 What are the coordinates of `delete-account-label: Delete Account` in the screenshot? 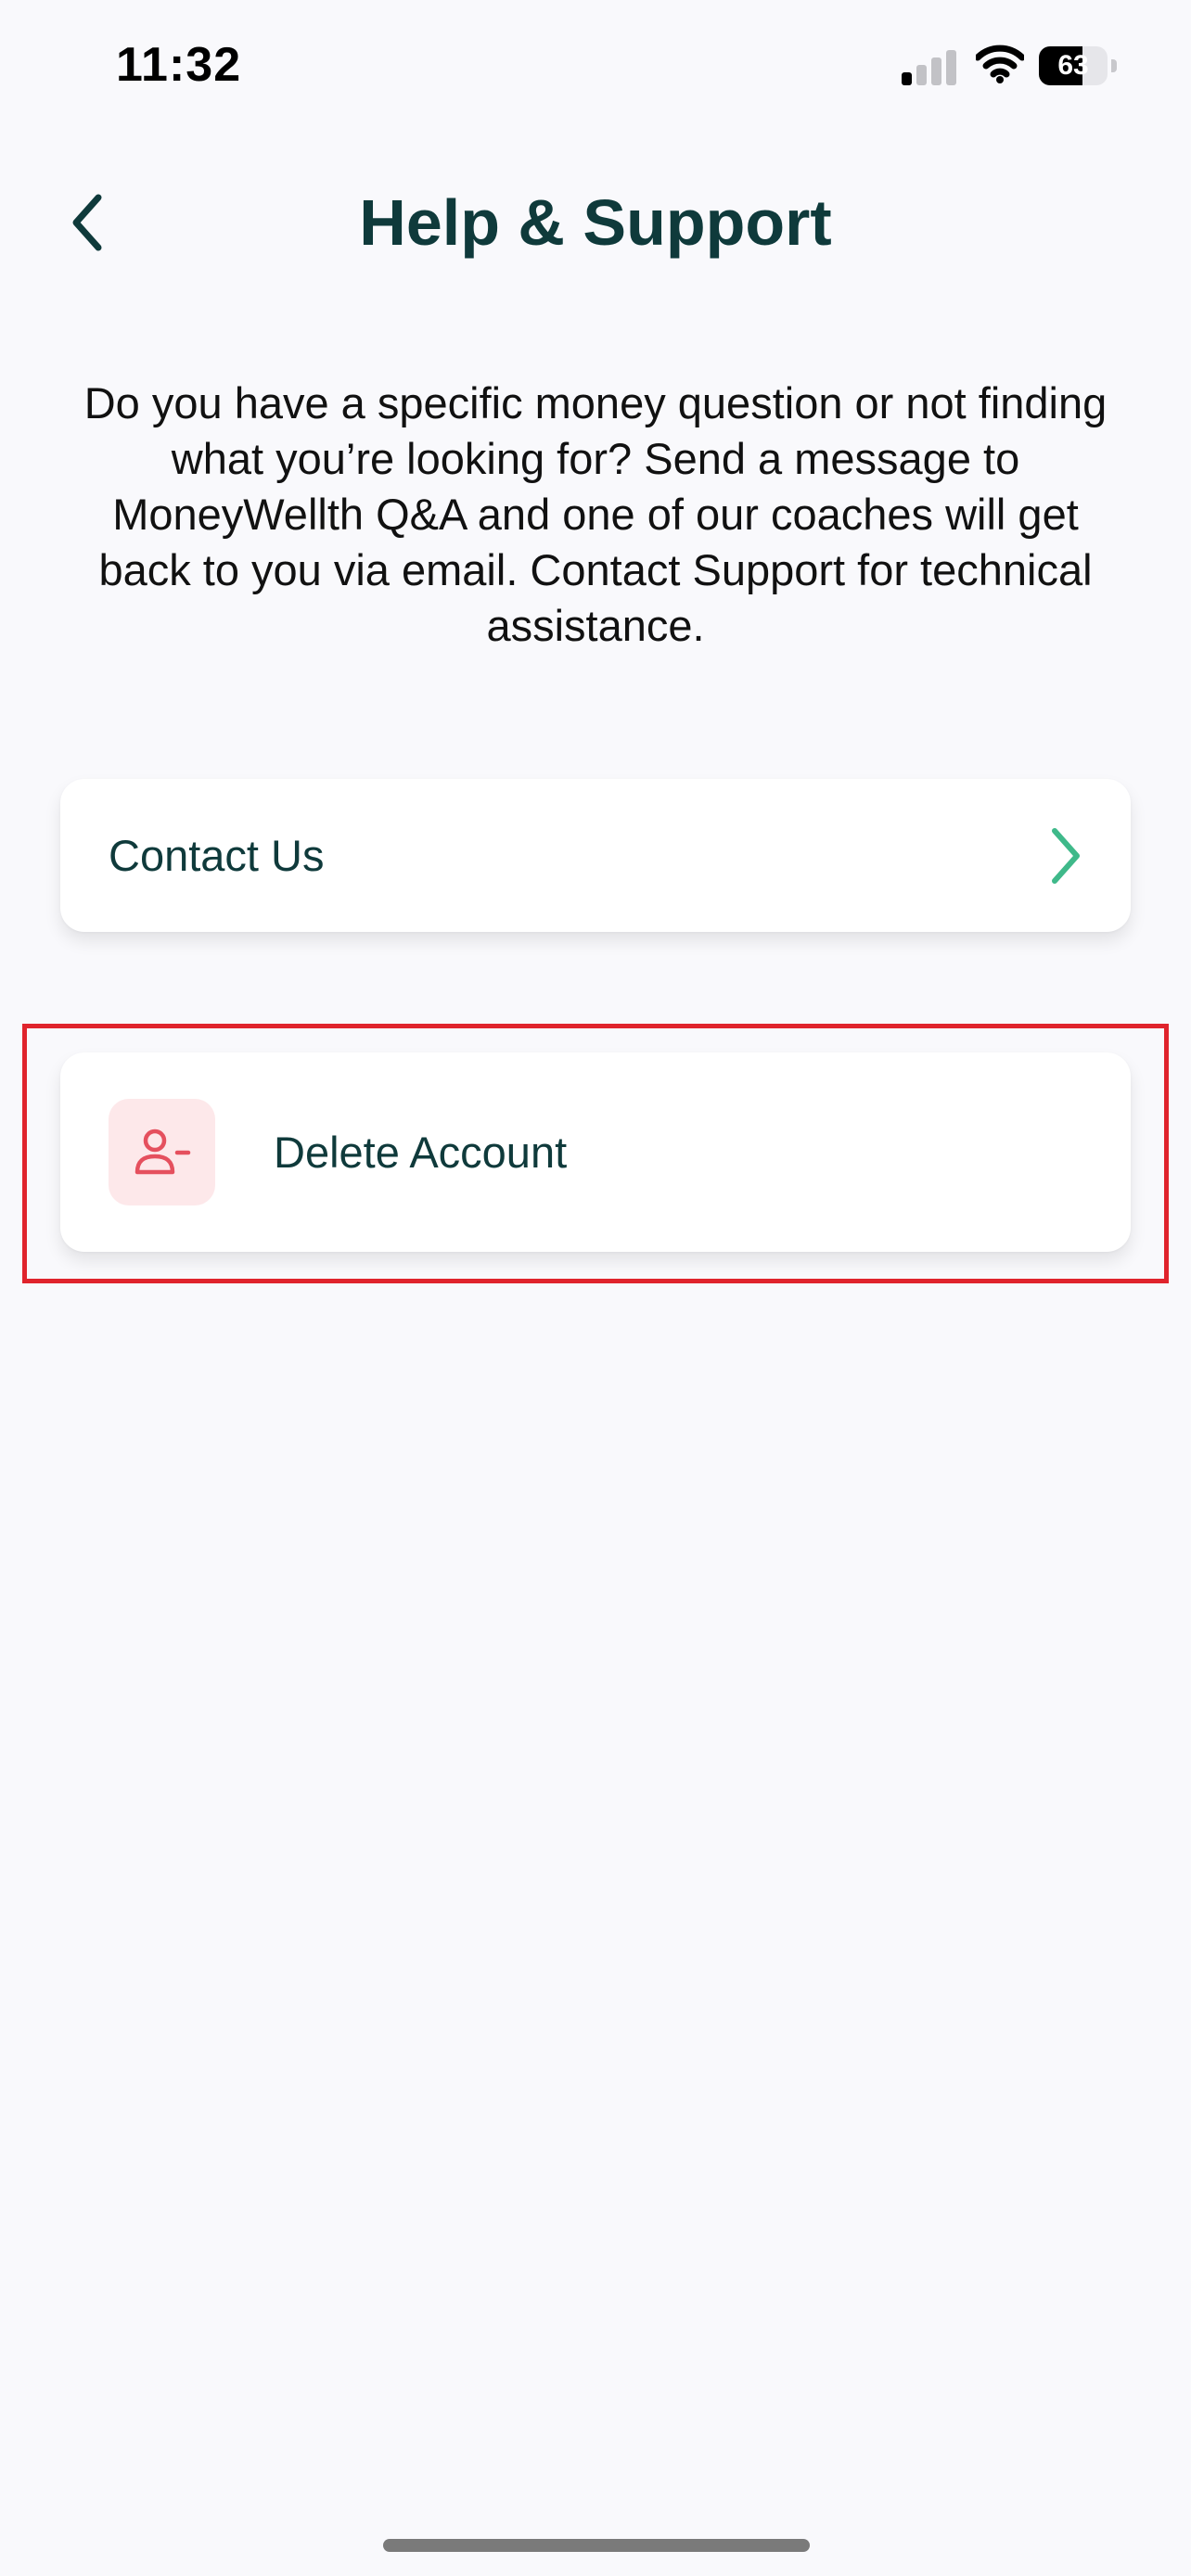 It's located at (421, 1152).